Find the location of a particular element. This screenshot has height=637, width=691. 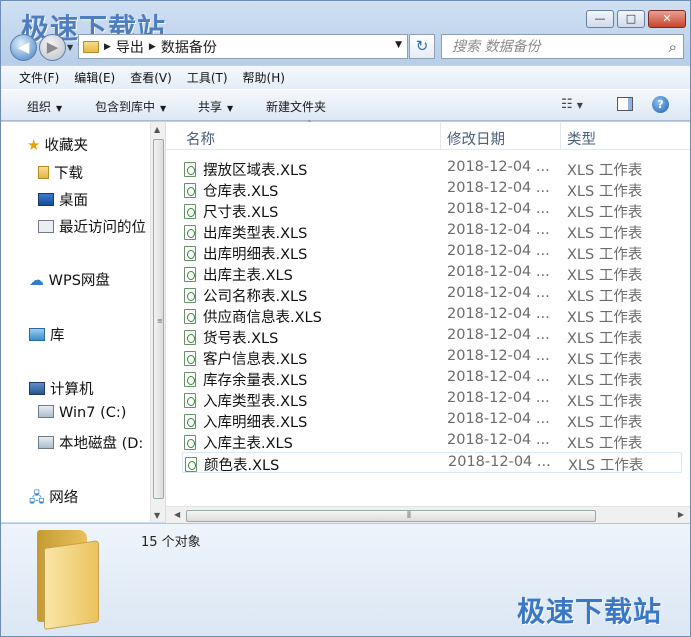

search-input is located at coordinates (547, 46).